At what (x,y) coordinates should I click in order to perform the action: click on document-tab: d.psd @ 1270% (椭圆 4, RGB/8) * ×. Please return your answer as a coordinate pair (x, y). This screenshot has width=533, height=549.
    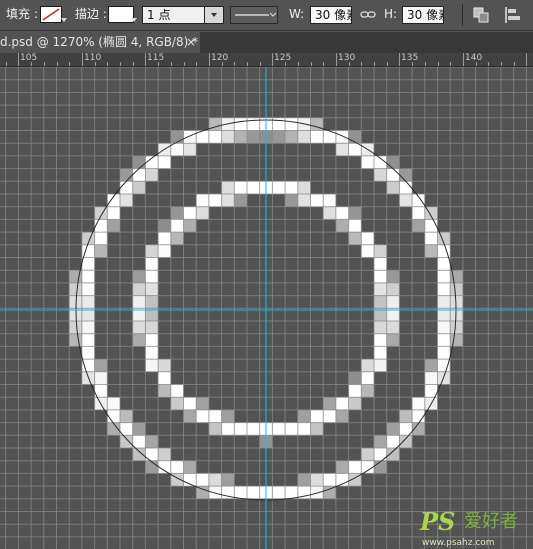
    Looking at the image, I should click on (100, 42).